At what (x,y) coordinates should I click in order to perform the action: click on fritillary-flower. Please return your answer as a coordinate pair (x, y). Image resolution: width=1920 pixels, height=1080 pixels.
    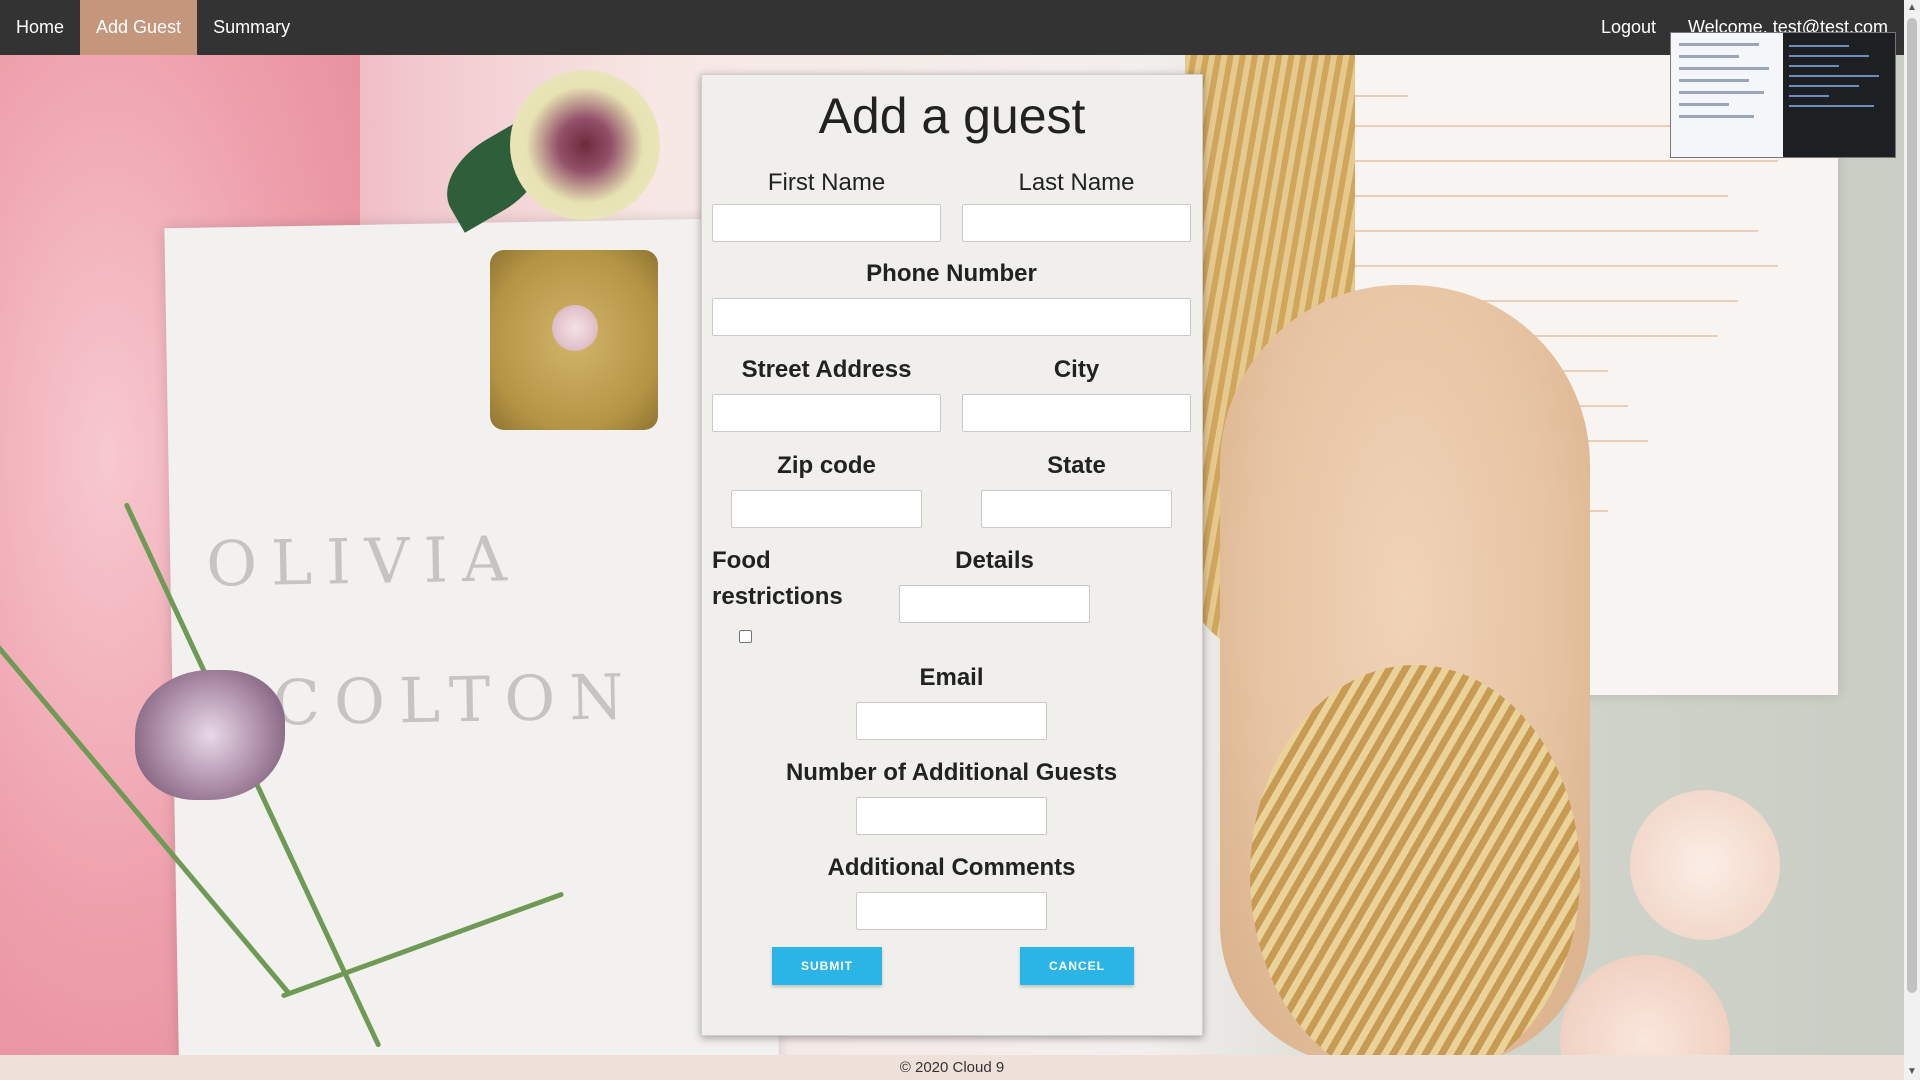
    Looking at the image, I should click on (210, 735).